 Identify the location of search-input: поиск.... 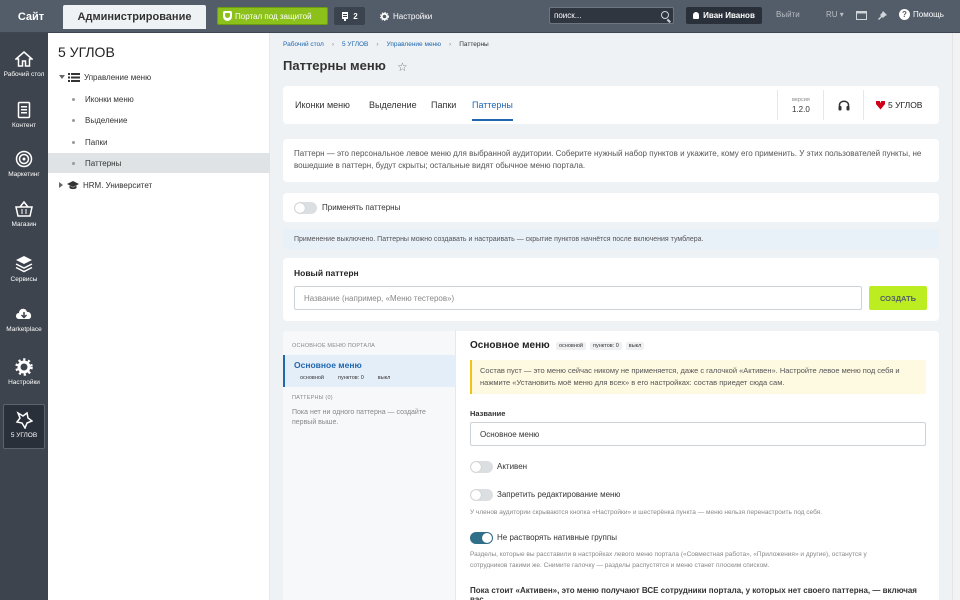
(611, 15).